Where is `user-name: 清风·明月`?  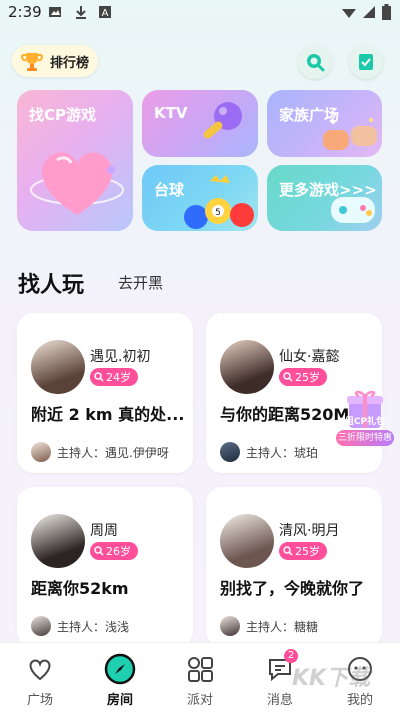 user-name: 清风·明月 is located at coordinates (309, 531).